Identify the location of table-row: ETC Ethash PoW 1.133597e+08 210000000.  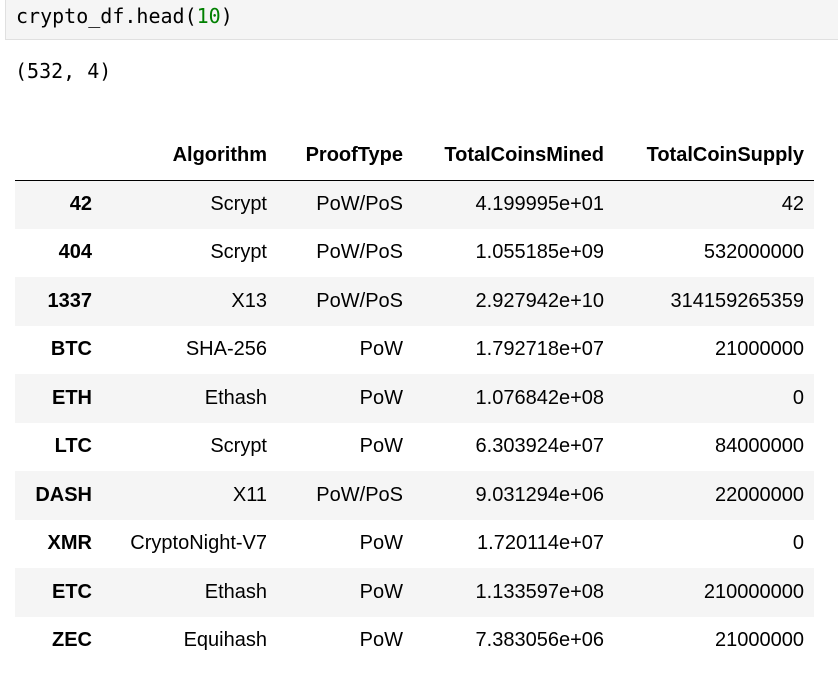
(414, 592).